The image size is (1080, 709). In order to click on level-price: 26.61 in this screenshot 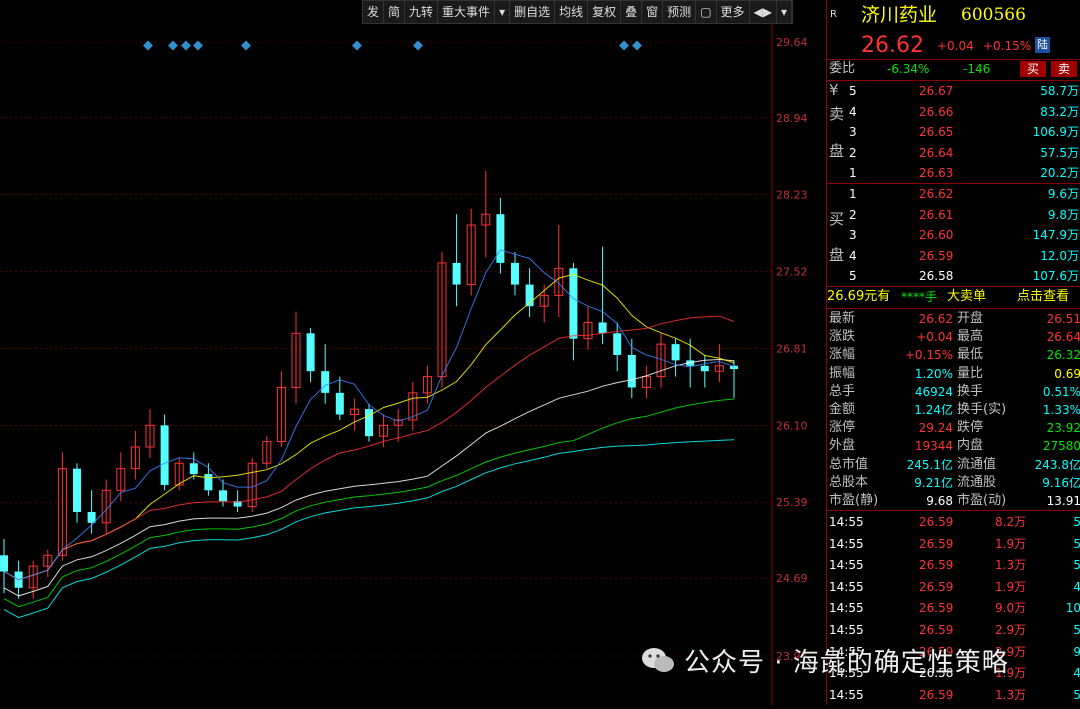, I will do `click(936, 214)`.